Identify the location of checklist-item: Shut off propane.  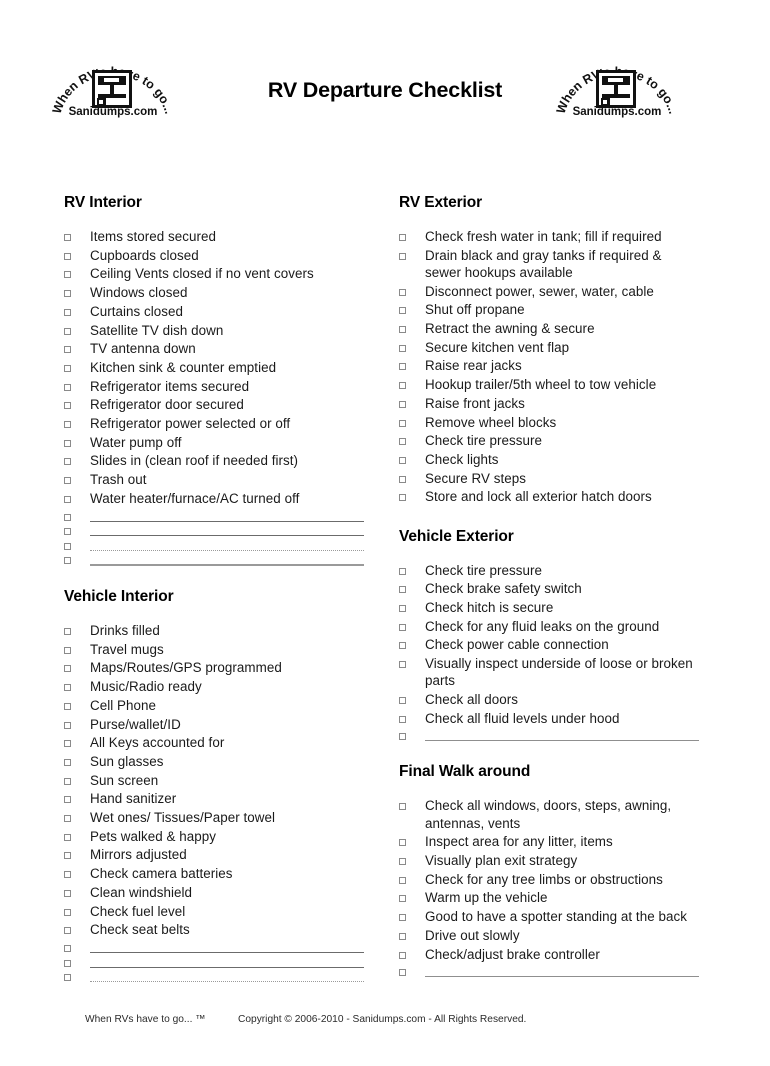
(549, 309).